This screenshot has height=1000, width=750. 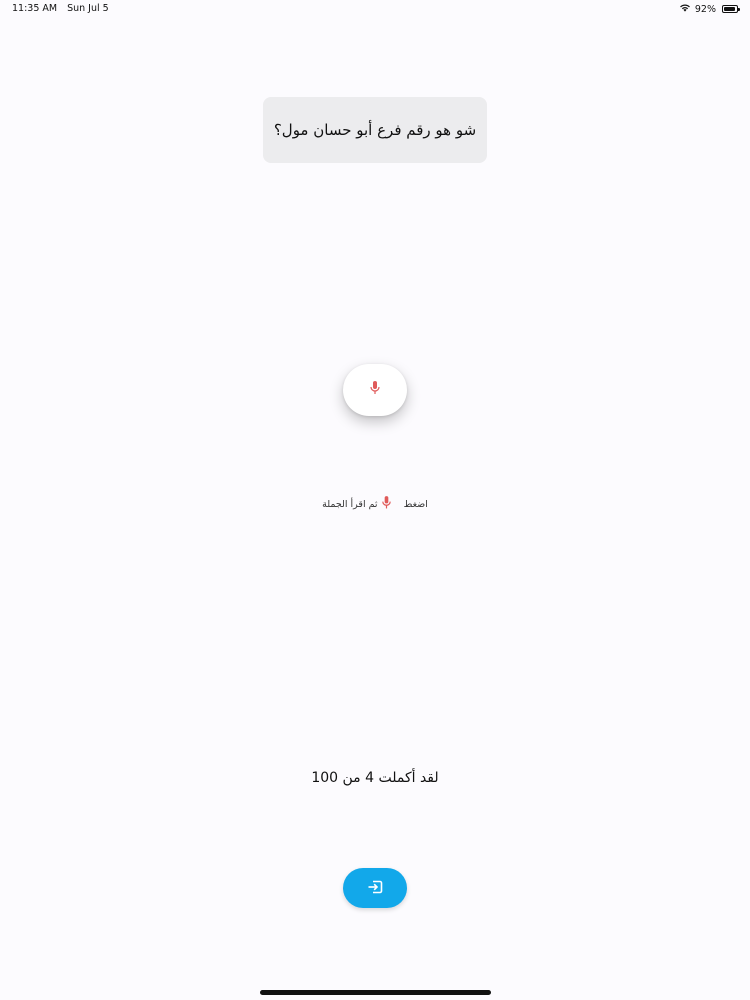 I want to click on instruction-then-read: ثم اقرأ الجملة, so click(x=350, y=504).